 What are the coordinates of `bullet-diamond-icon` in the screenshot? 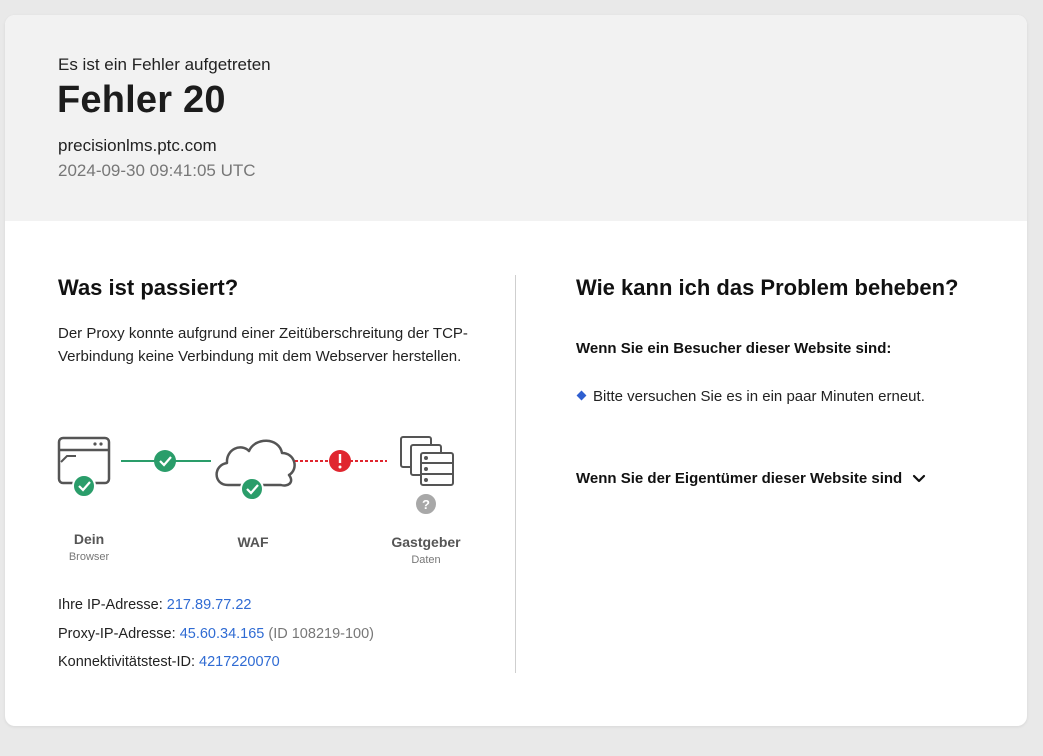 It's located at (581, 395).